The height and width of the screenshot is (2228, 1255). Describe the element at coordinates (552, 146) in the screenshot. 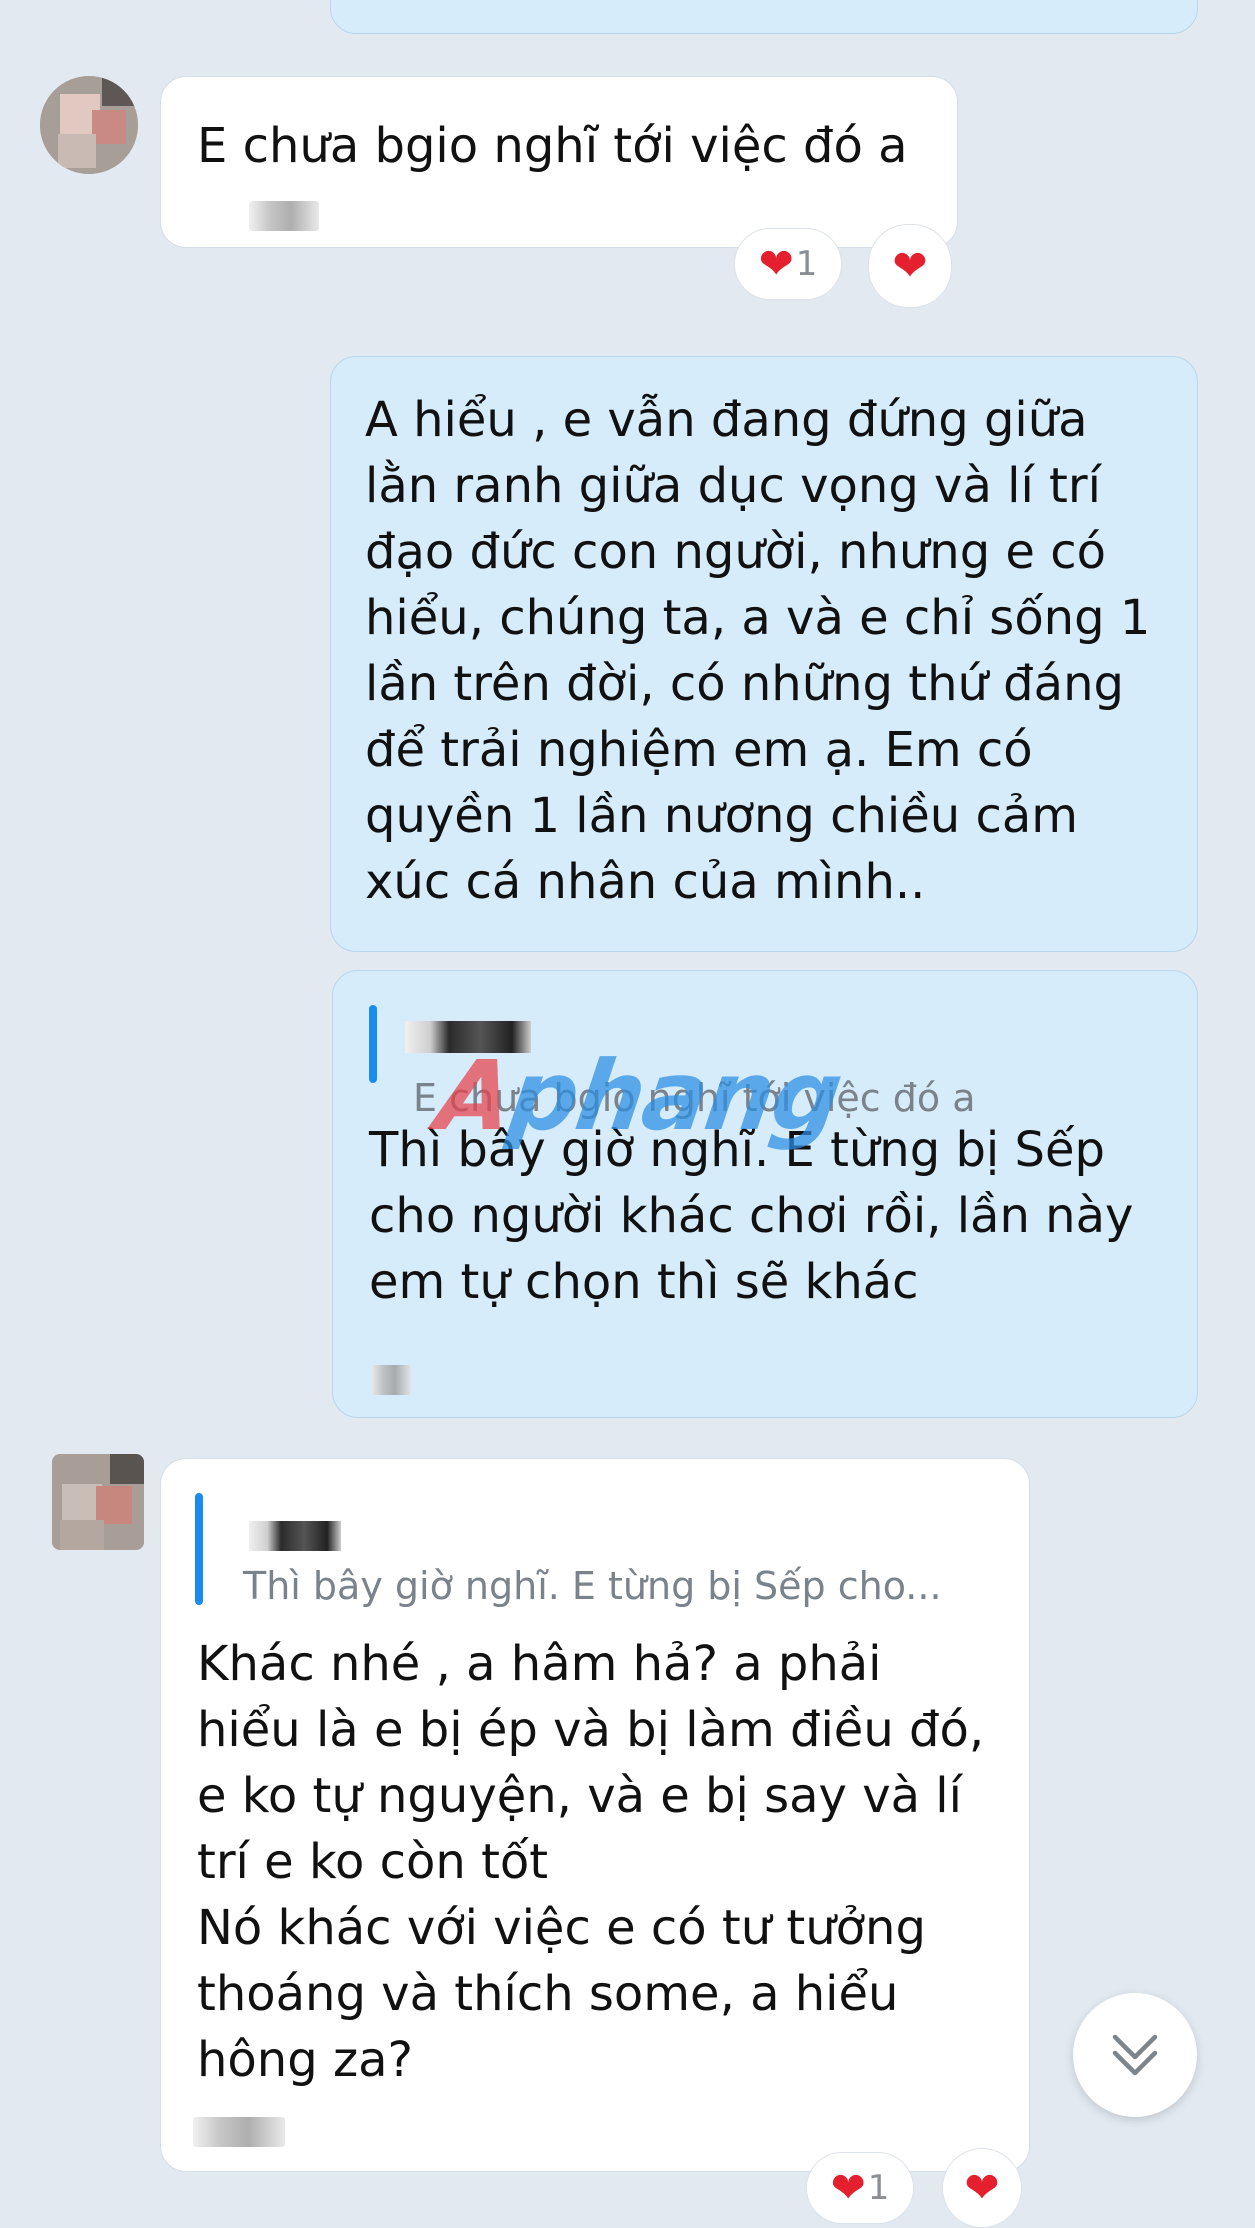

I see `message-text: E chưa bgio nghĩ tới việc đó a` at that location.